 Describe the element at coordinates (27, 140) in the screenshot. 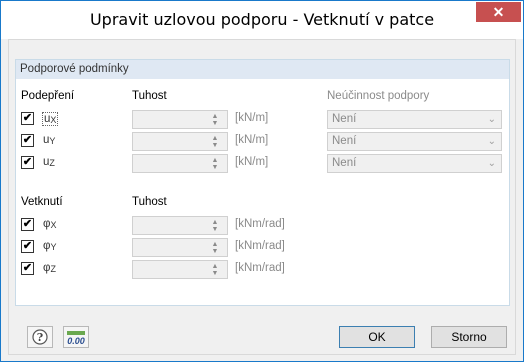

I see `checkbox-uy: ✔` at that location.